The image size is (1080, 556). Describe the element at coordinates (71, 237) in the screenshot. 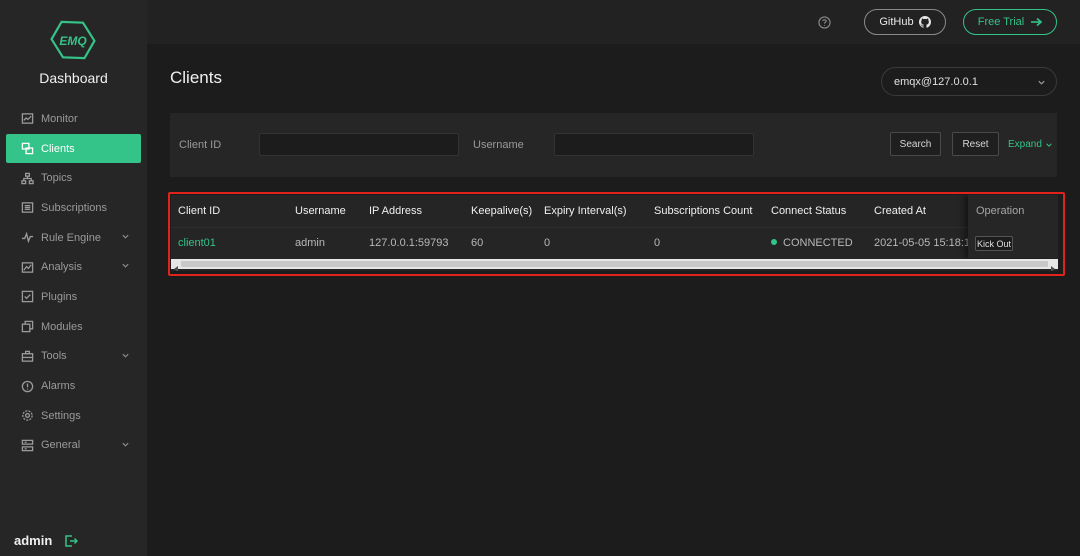

I see `sidebar-item-label: Rule Engine` at that location.